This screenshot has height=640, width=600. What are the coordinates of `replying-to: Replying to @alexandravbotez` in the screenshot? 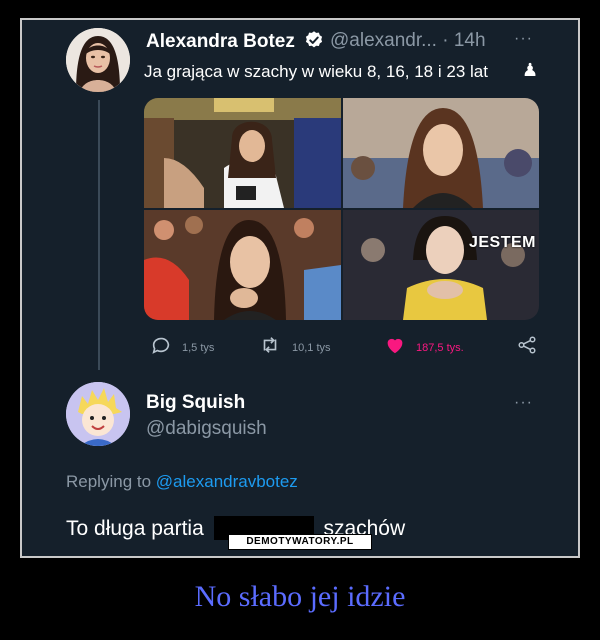 It's located at (182, 482).